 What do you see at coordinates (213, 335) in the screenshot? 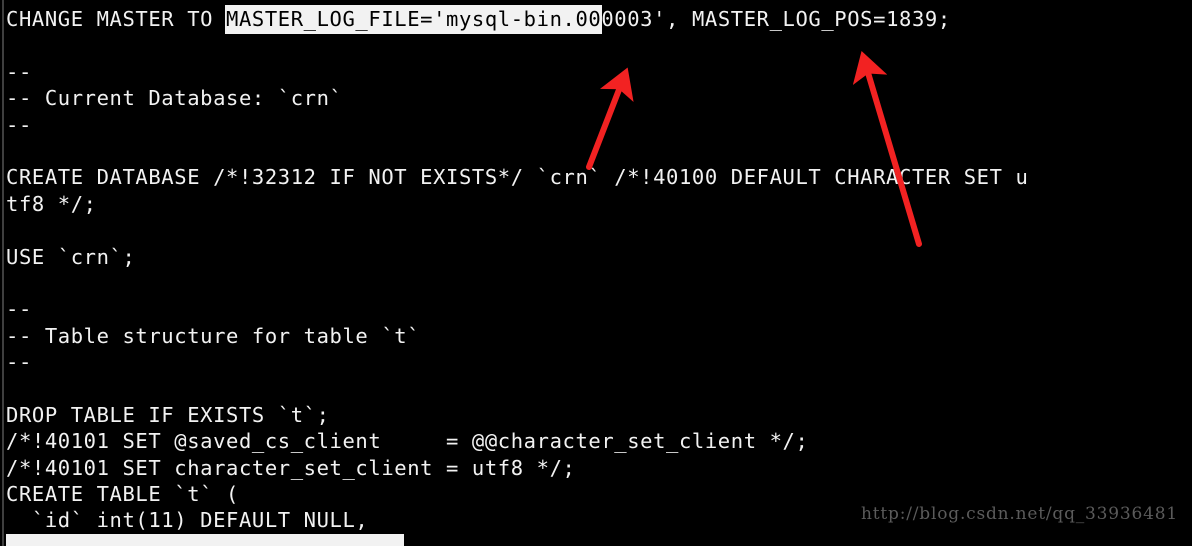
I see `line-table-structure-text: -- Table structure for table `t`` at bounding box center [213, 335].